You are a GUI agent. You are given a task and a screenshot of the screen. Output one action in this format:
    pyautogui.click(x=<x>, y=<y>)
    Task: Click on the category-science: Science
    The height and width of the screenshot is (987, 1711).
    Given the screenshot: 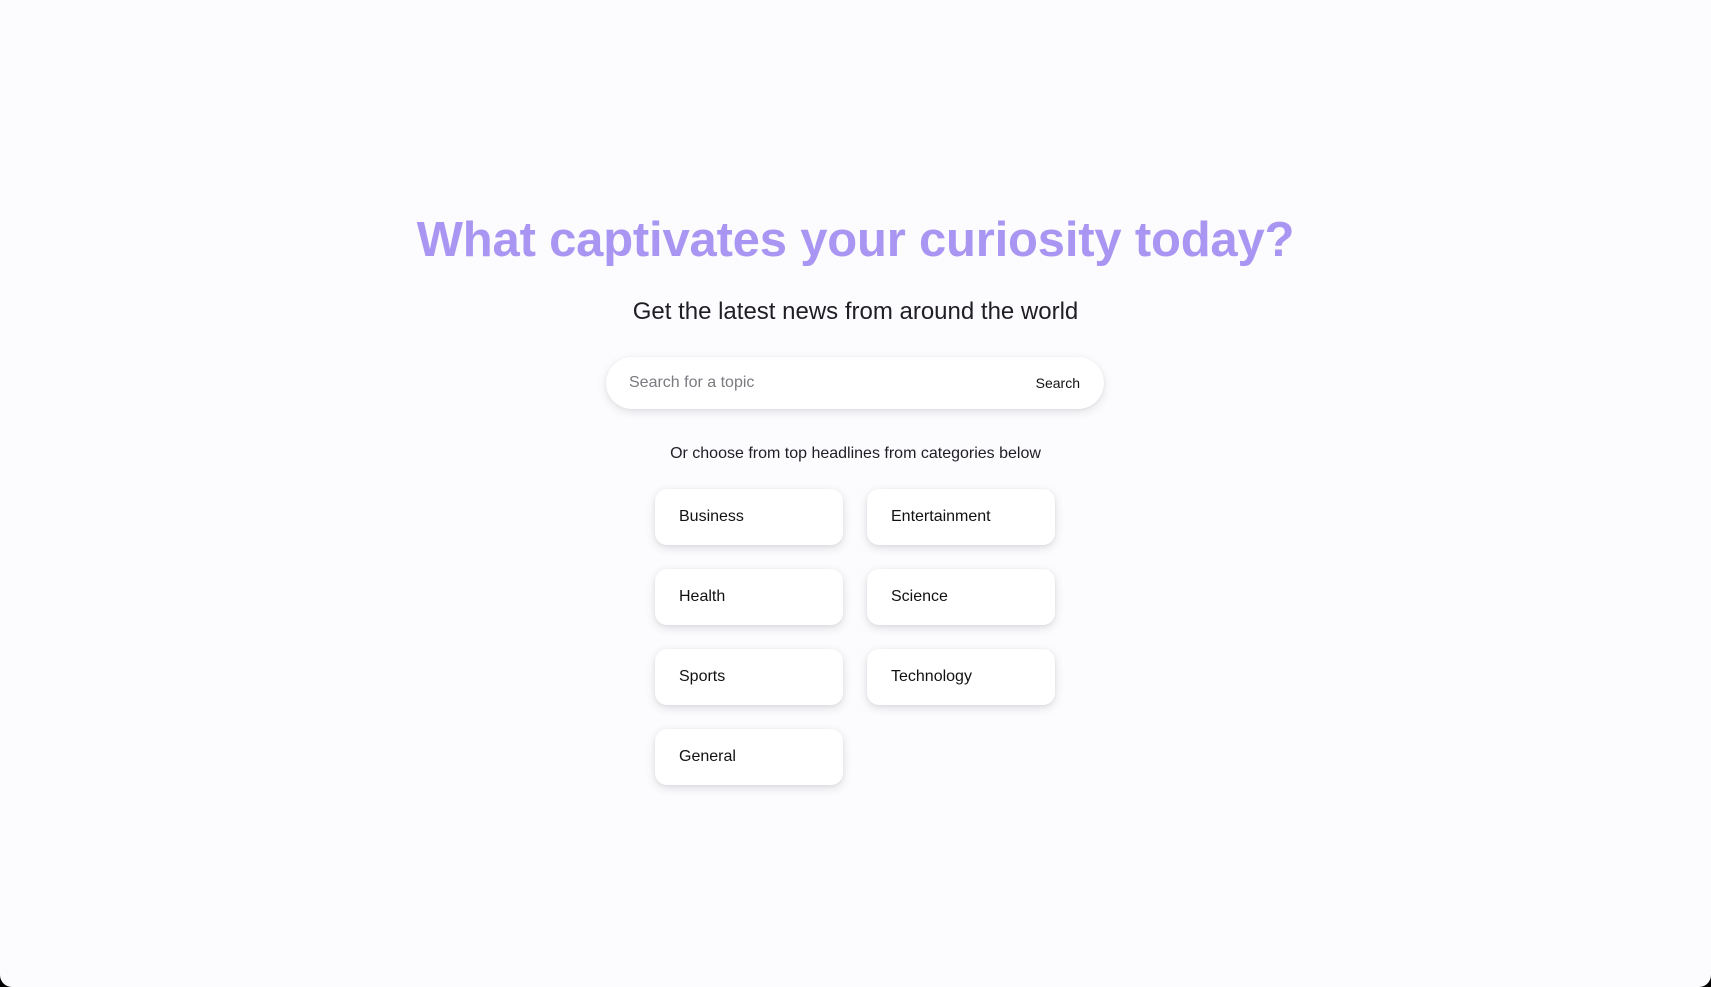 What is the action you would take?
    pyautogui.click(x=961, y=597)
    